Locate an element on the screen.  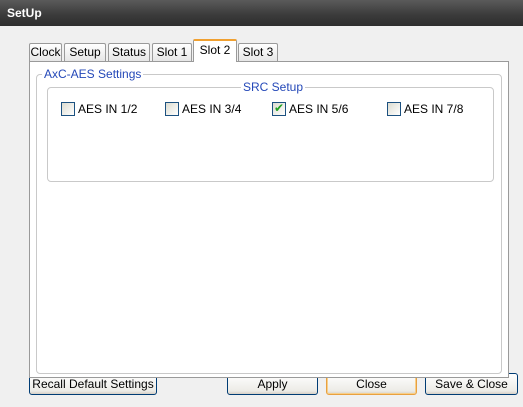
aes-in-3-4-checkbox: AES IN 3/4 is located at coordinates (210, 109).